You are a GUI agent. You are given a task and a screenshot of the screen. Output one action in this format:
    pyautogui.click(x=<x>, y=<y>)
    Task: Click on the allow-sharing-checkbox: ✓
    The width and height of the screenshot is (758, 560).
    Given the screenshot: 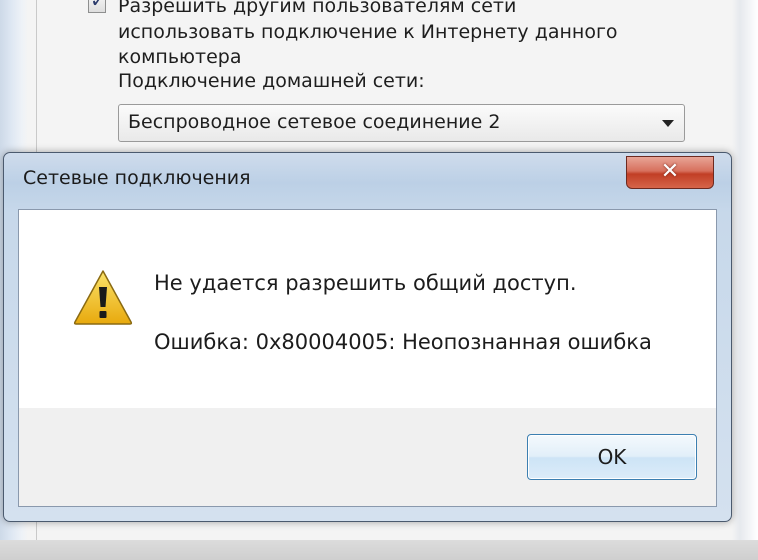 What is the action you would take?
    pyautogui.click(x=97, y=6)
    